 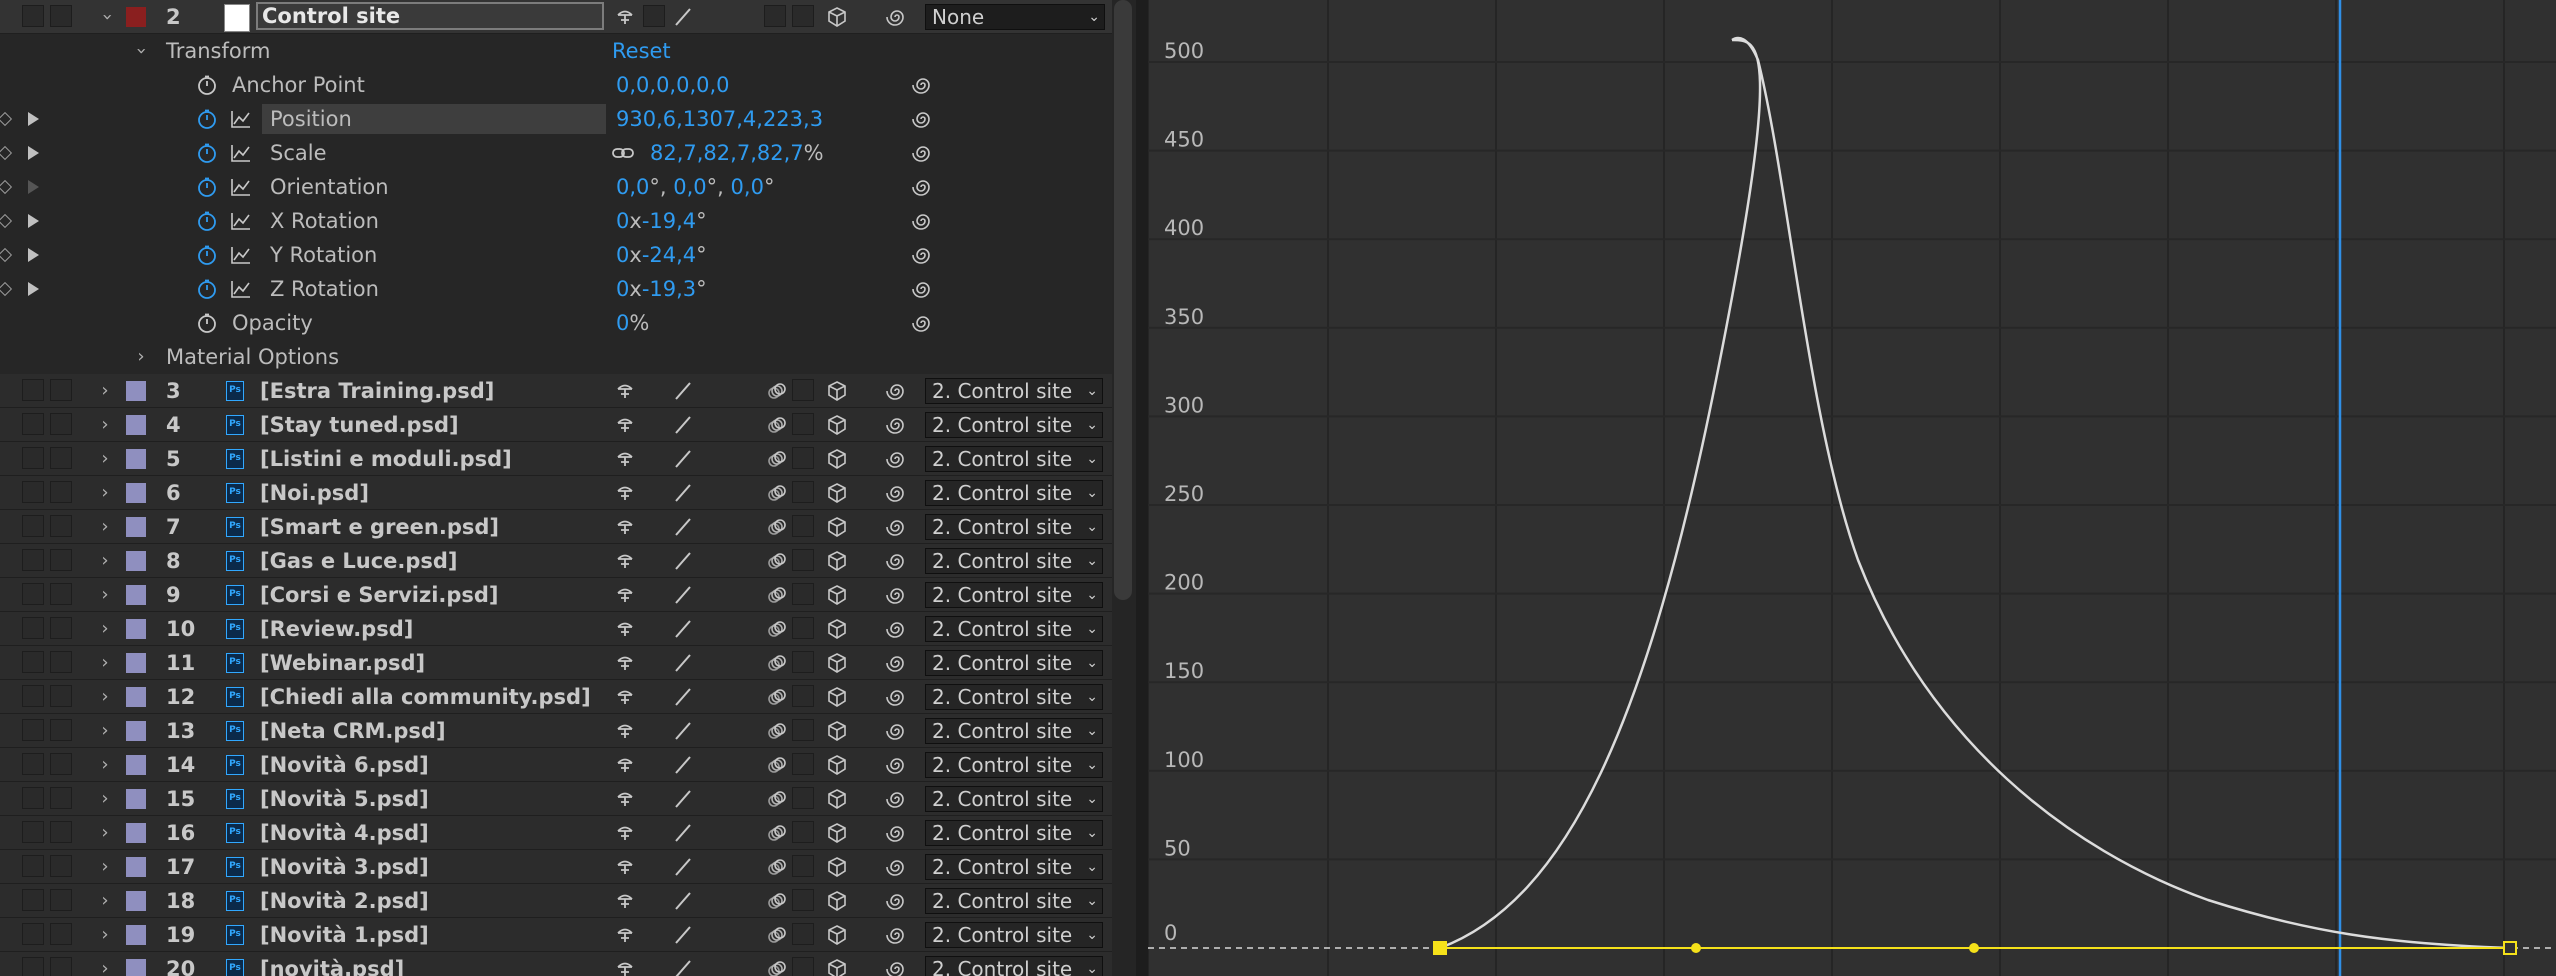 I want to click on link-icon, so click(x=623, y=153).